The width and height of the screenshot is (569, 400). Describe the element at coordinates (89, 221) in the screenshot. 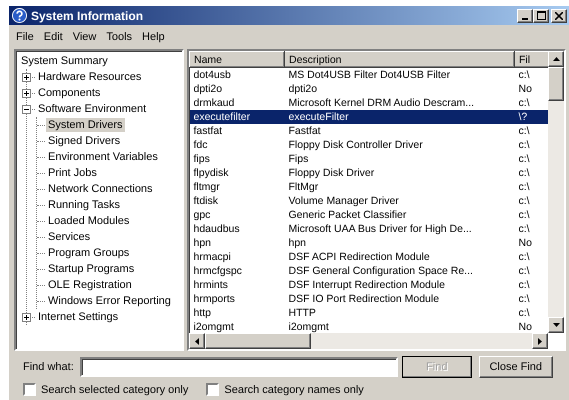

I see `tree-item: Loaded Modules` at that location.